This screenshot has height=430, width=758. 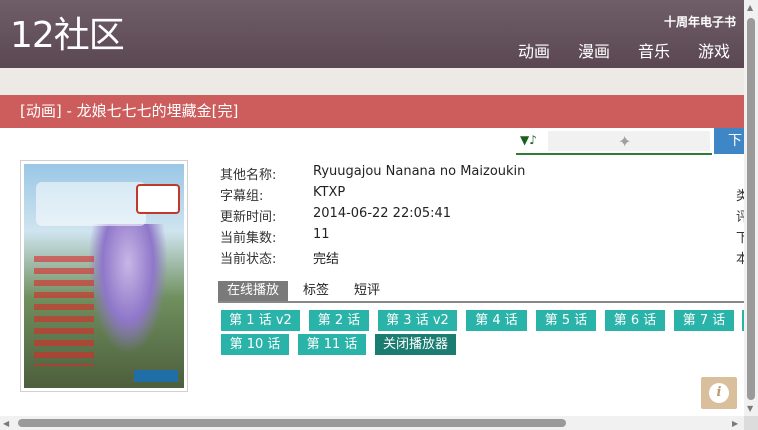 What do you see at coordinates (714, 50) in the screenshot?
I see `nav-games: 游戏` at bounding box center [714, 50].